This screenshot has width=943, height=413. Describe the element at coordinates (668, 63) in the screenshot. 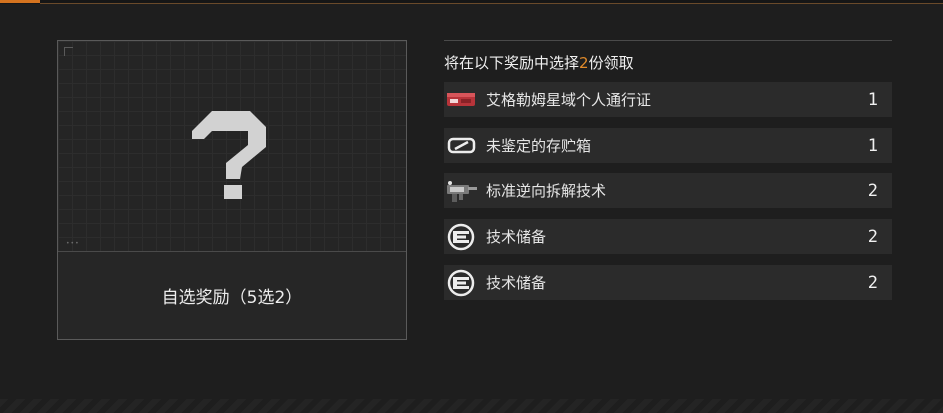

I see `selection-heading: 将在以下奖励中选择2份领取` at that location.